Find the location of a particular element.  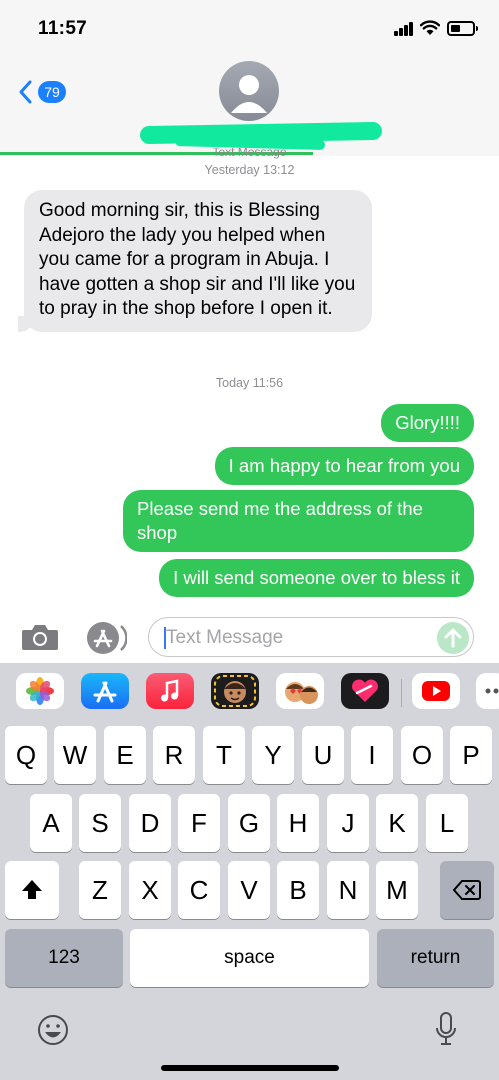

memoji-stickers-icon is located at coordinates (301, 693).